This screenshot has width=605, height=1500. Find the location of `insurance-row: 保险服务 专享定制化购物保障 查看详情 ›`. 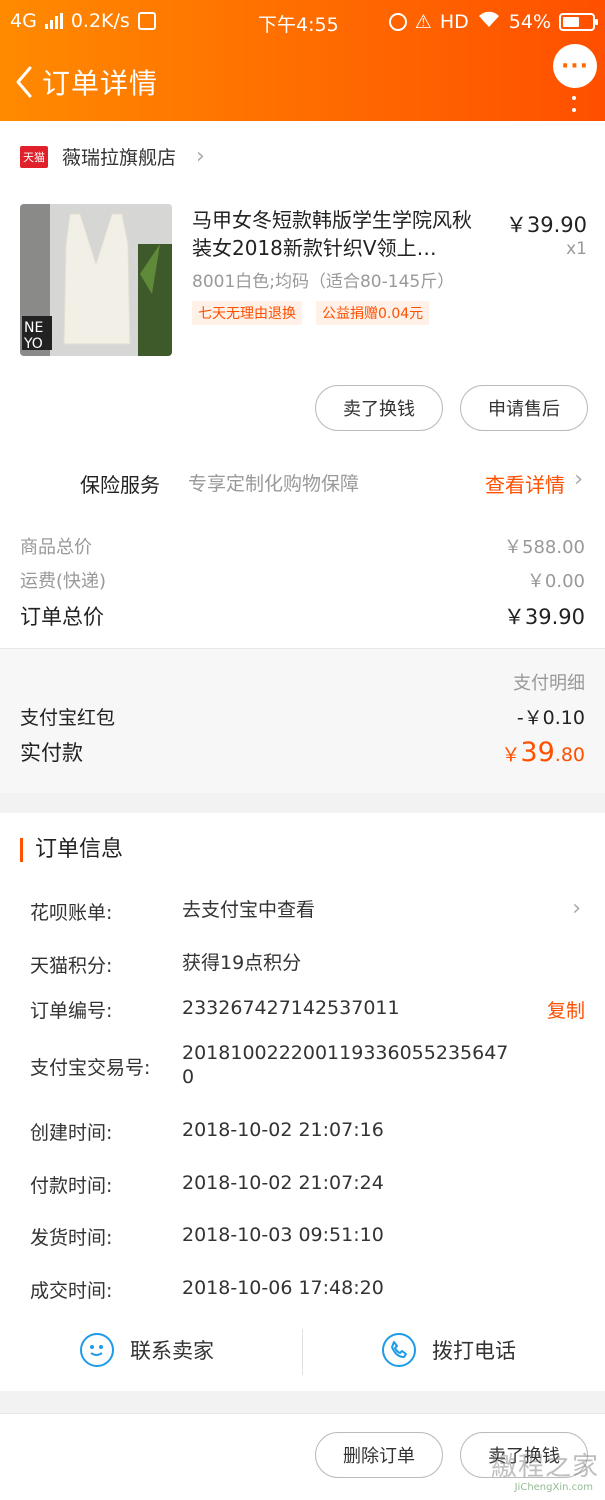

insurance-row: 保险服务 专享定制化购物保障 查看详情 › is located at coordinates (302, 483).